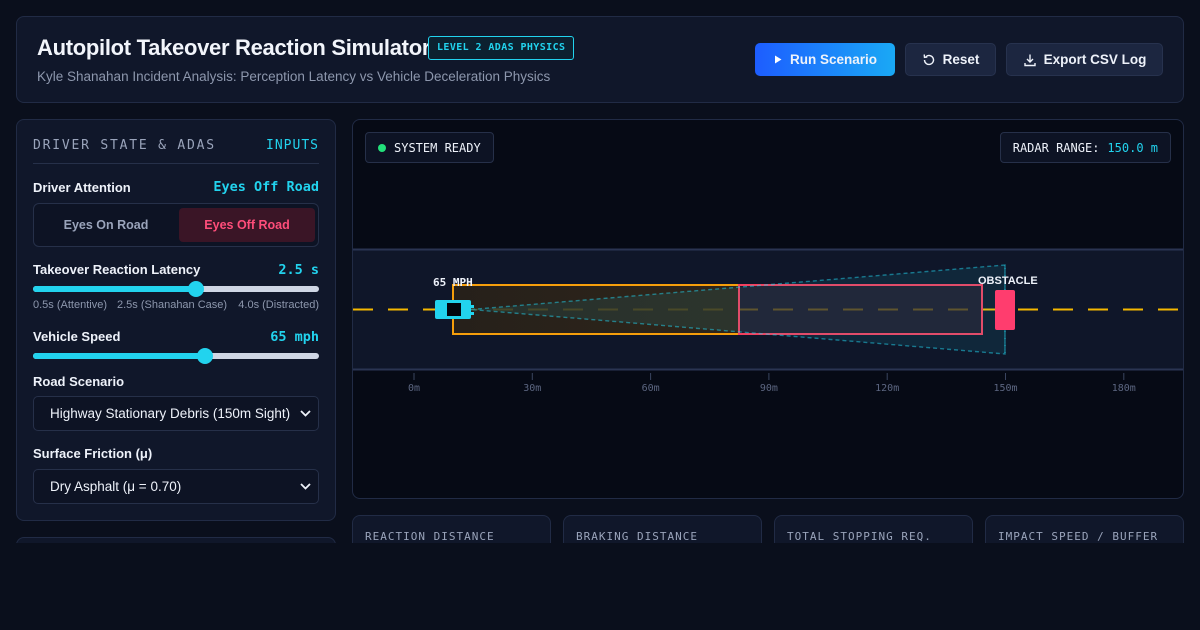 Image resolution: width=1200 pixels, height=630 pixels. What do you see at coordinates (119, 356) in the screenshot?
I see `speed-slider-fill` at bounding box center [119, 356].